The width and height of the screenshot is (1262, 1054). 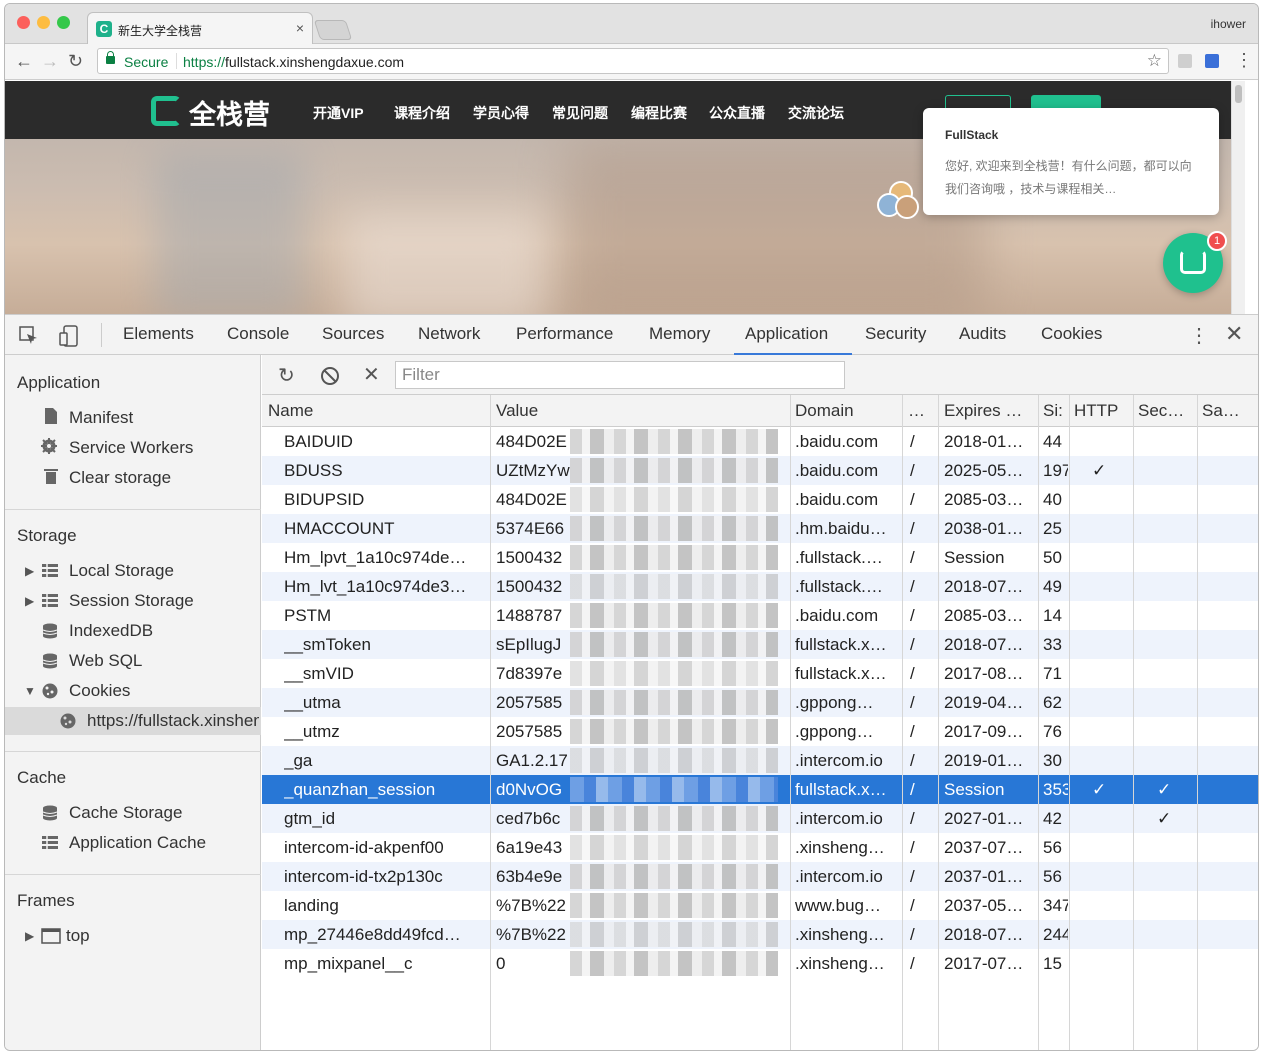 I want to click on profile-name: ihower, so click(x=1228, y=24).